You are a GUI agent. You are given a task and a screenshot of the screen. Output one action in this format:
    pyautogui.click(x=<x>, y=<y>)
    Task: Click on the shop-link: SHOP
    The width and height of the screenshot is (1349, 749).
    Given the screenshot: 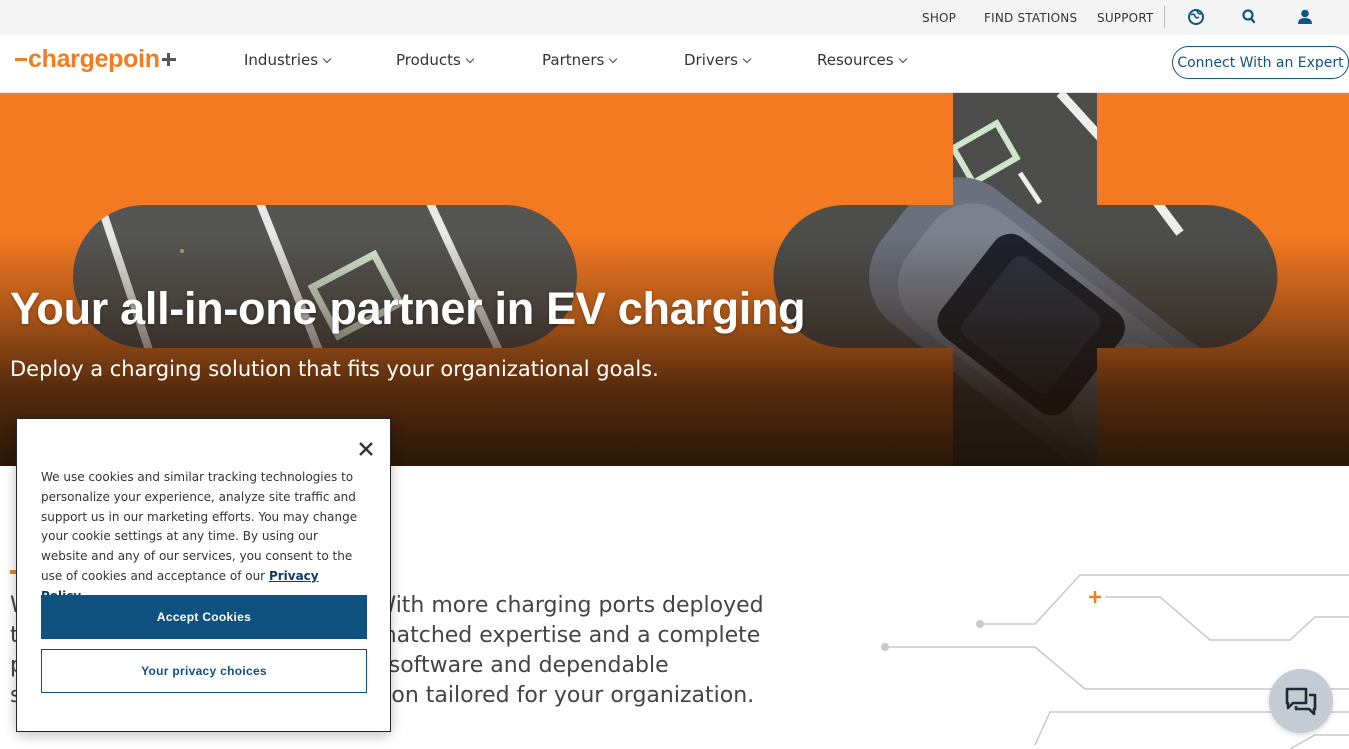 What is the action you would take?
    pyautogui.click(x=939, y=18)
    